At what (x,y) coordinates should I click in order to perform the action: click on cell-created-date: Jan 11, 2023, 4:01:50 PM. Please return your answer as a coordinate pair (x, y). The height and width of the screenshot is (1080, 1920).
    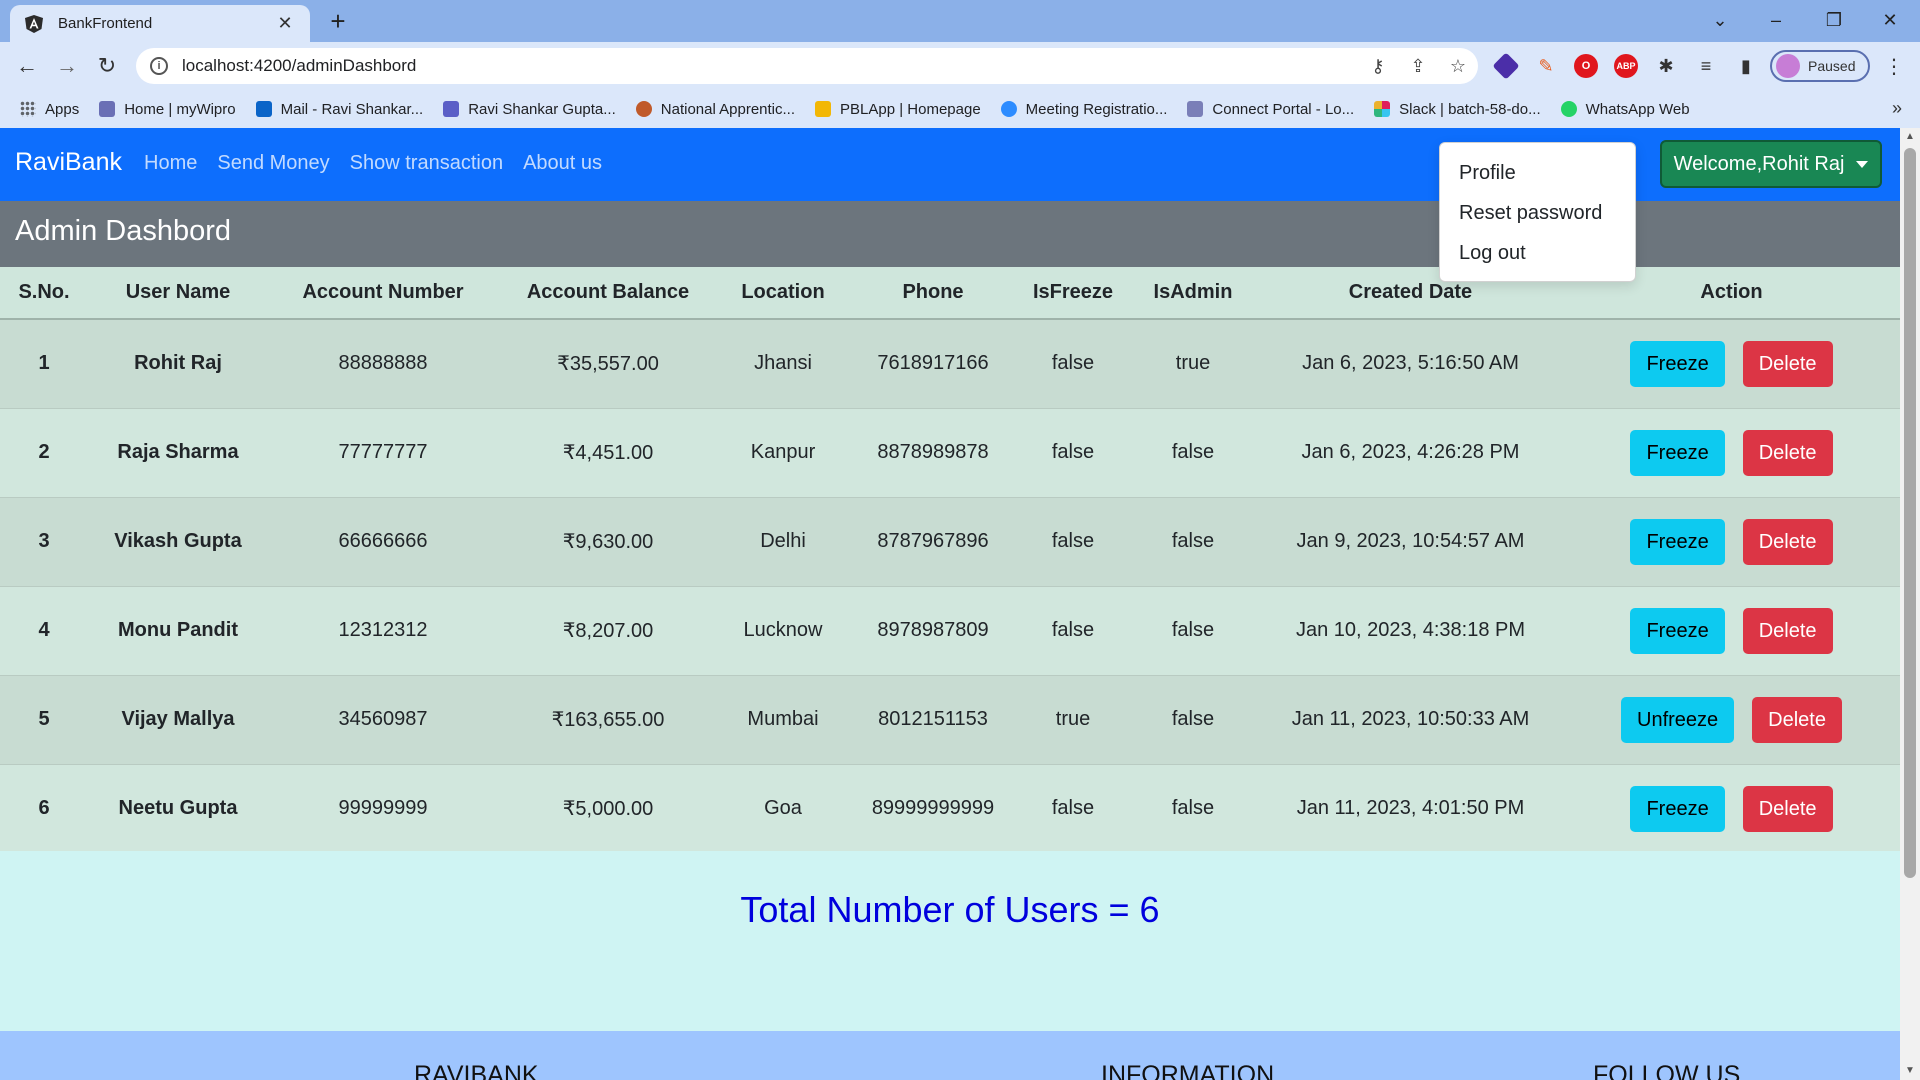
    Looking at the image, I should click on (1410, 809).